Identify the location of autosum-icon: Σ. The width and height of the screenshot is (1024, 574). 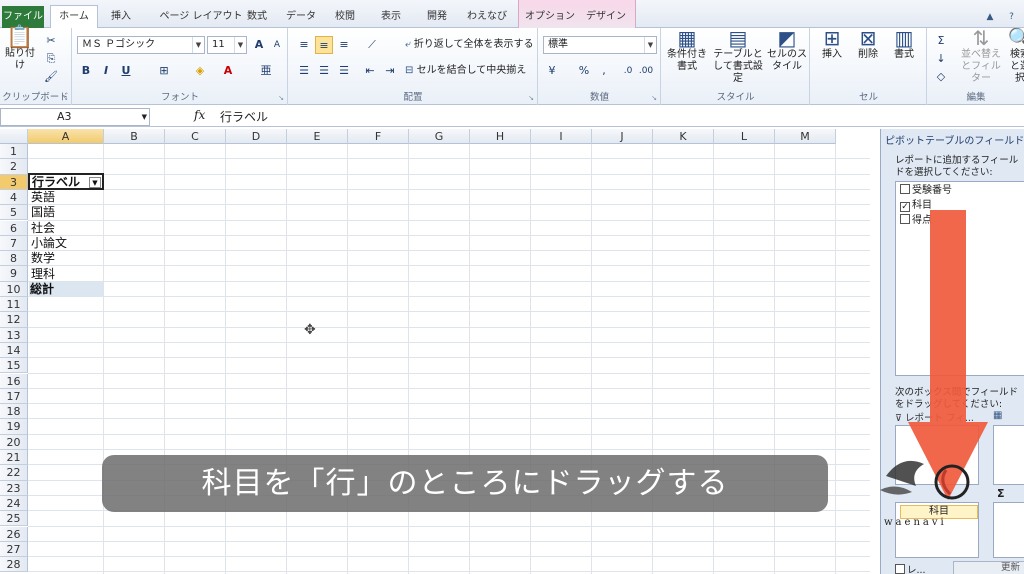
(941, 41).